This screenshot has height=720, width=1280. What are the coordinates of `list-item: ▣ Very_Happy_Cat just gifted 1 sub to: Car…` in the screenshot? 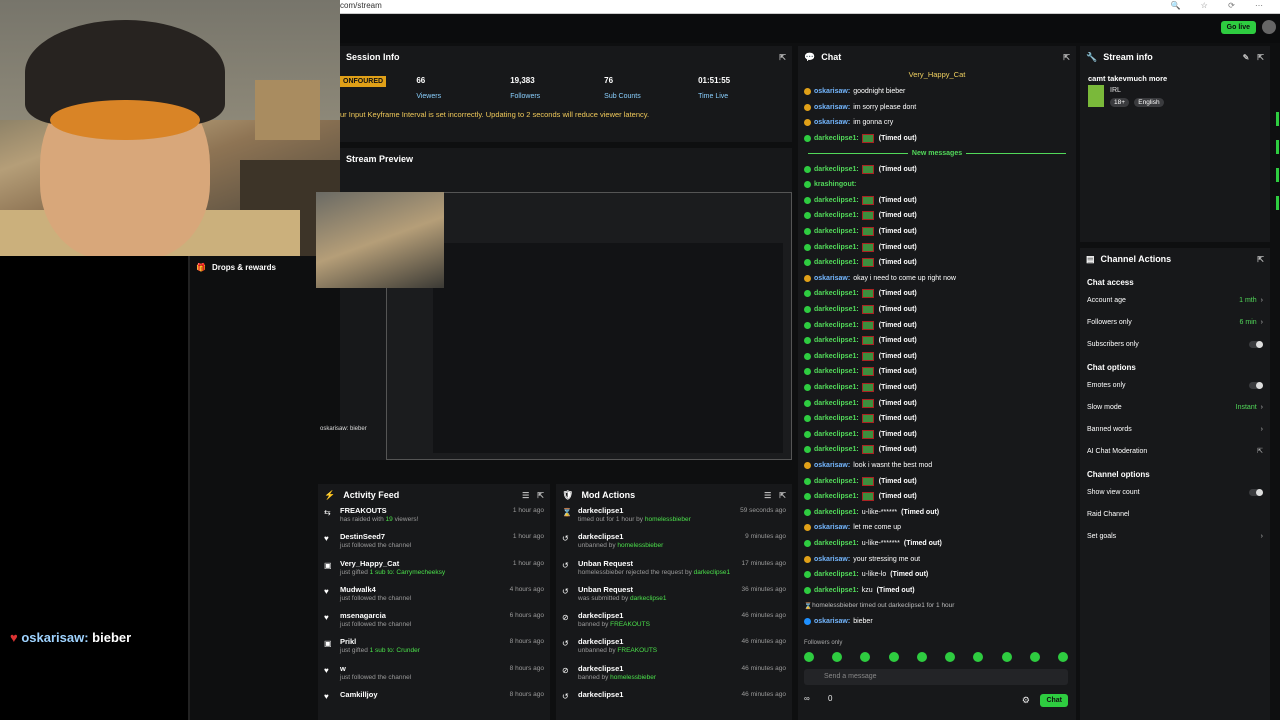 It's located at (434, 572).